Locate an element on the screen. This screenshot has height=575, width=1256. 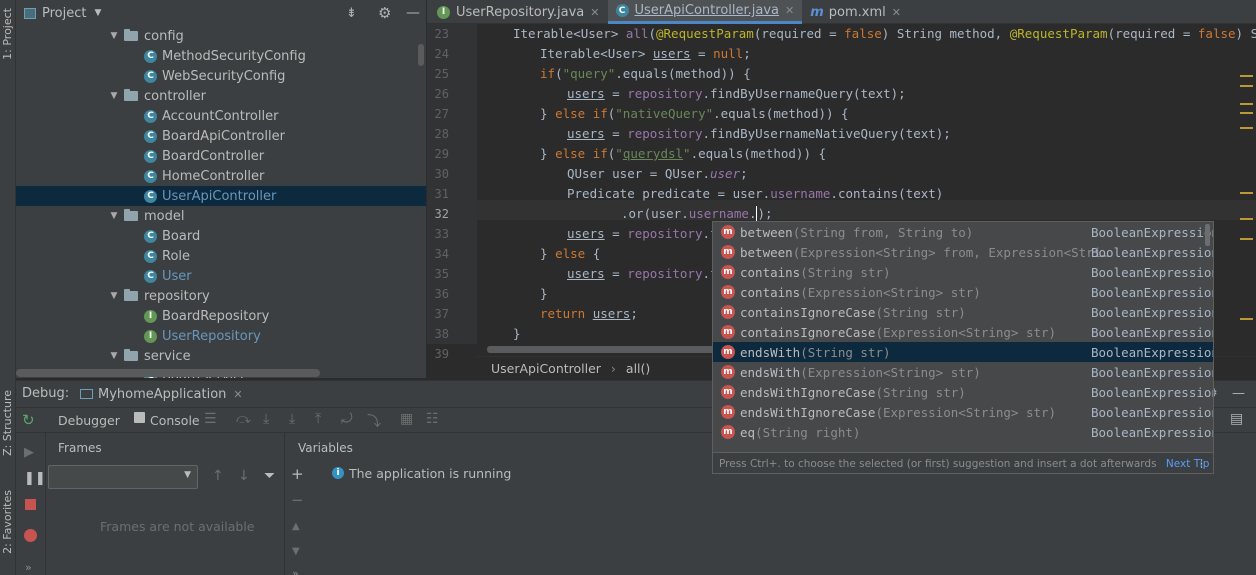
force-step-into-icon: ⤓ is located at coordinates (292, 419).